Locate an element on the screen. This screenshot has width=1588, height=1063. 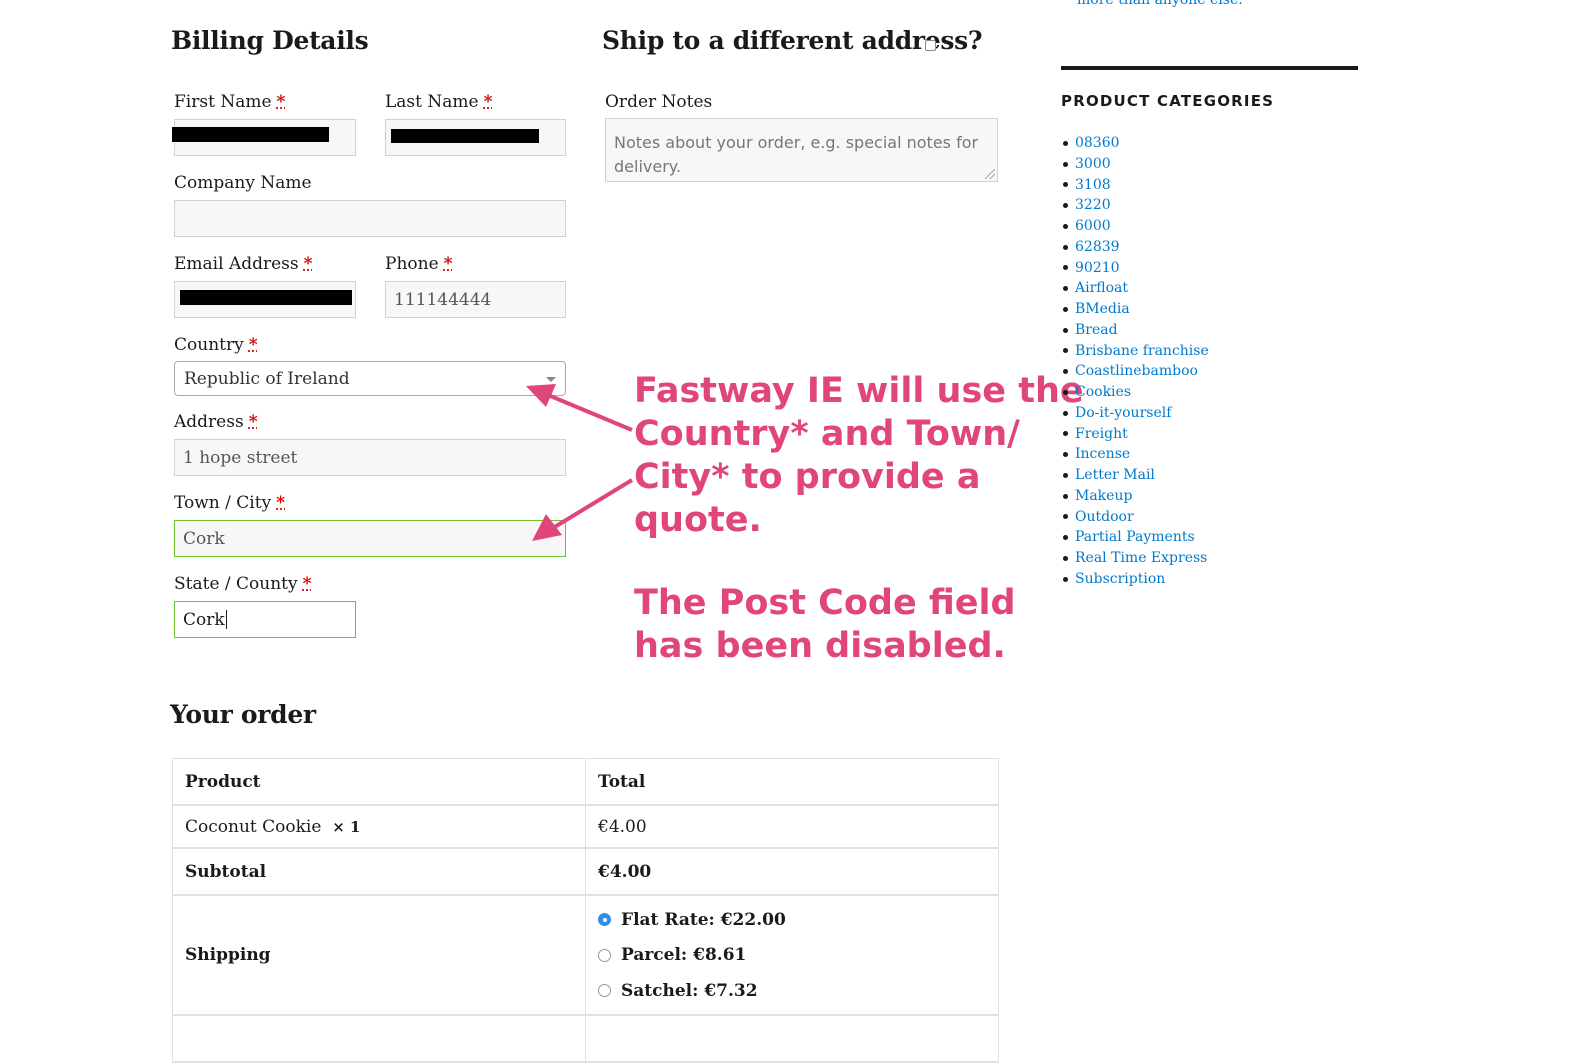
column-header-total: Total is located at coordinates (792, 782).